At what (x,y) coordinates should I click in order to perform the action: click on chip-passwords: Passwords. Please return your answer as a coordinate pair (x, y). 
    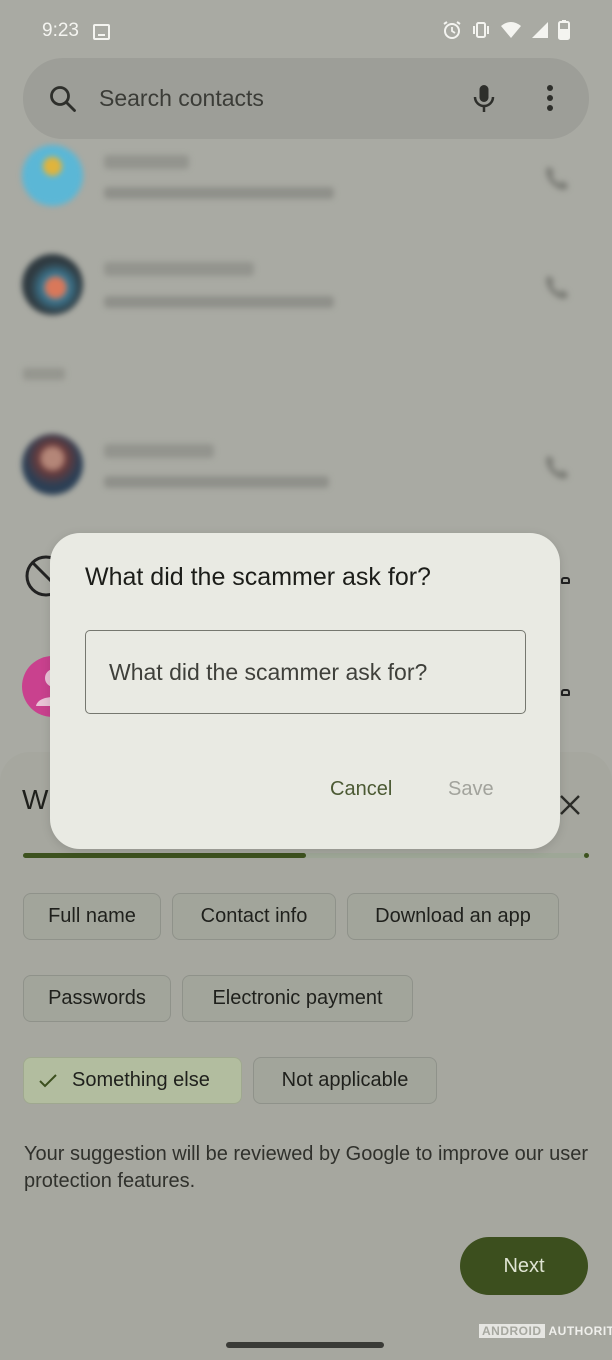
    Looking at the image, I should click on (97, 998).